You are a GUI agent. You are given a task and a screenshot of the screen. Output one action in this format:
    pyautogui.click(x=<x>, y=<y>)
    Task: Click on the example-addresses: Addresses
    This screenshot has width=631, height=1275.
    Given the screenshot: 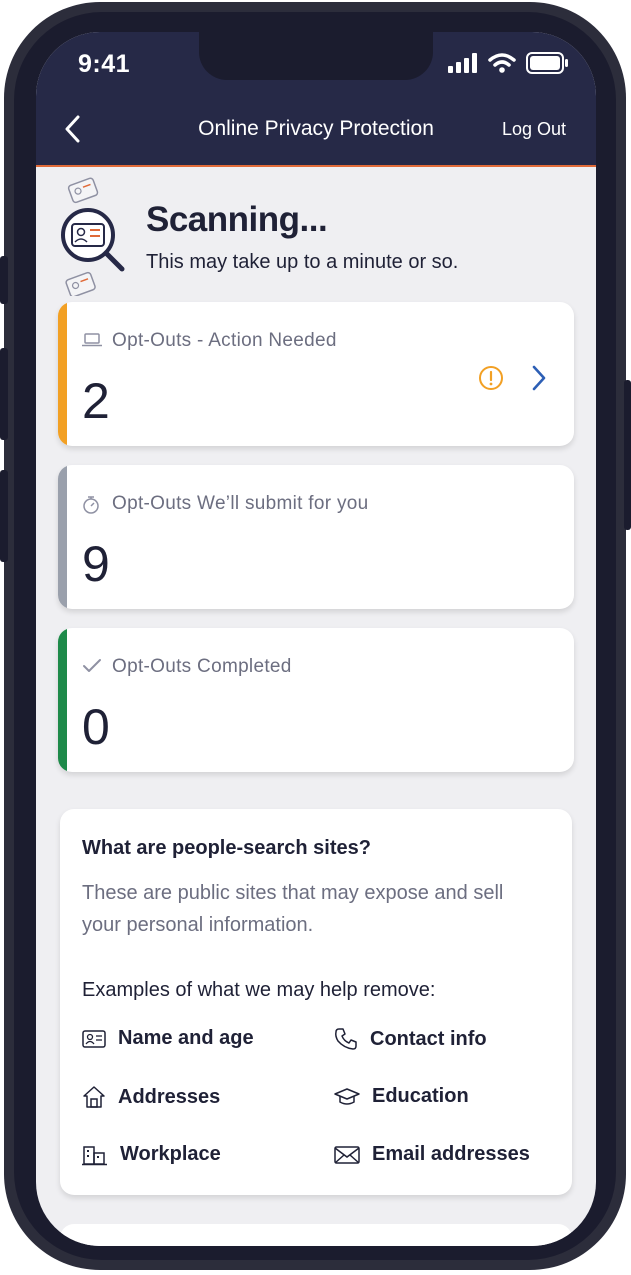 What is the action you would take?
    pyautogui.click(x=151, y=1097)
    